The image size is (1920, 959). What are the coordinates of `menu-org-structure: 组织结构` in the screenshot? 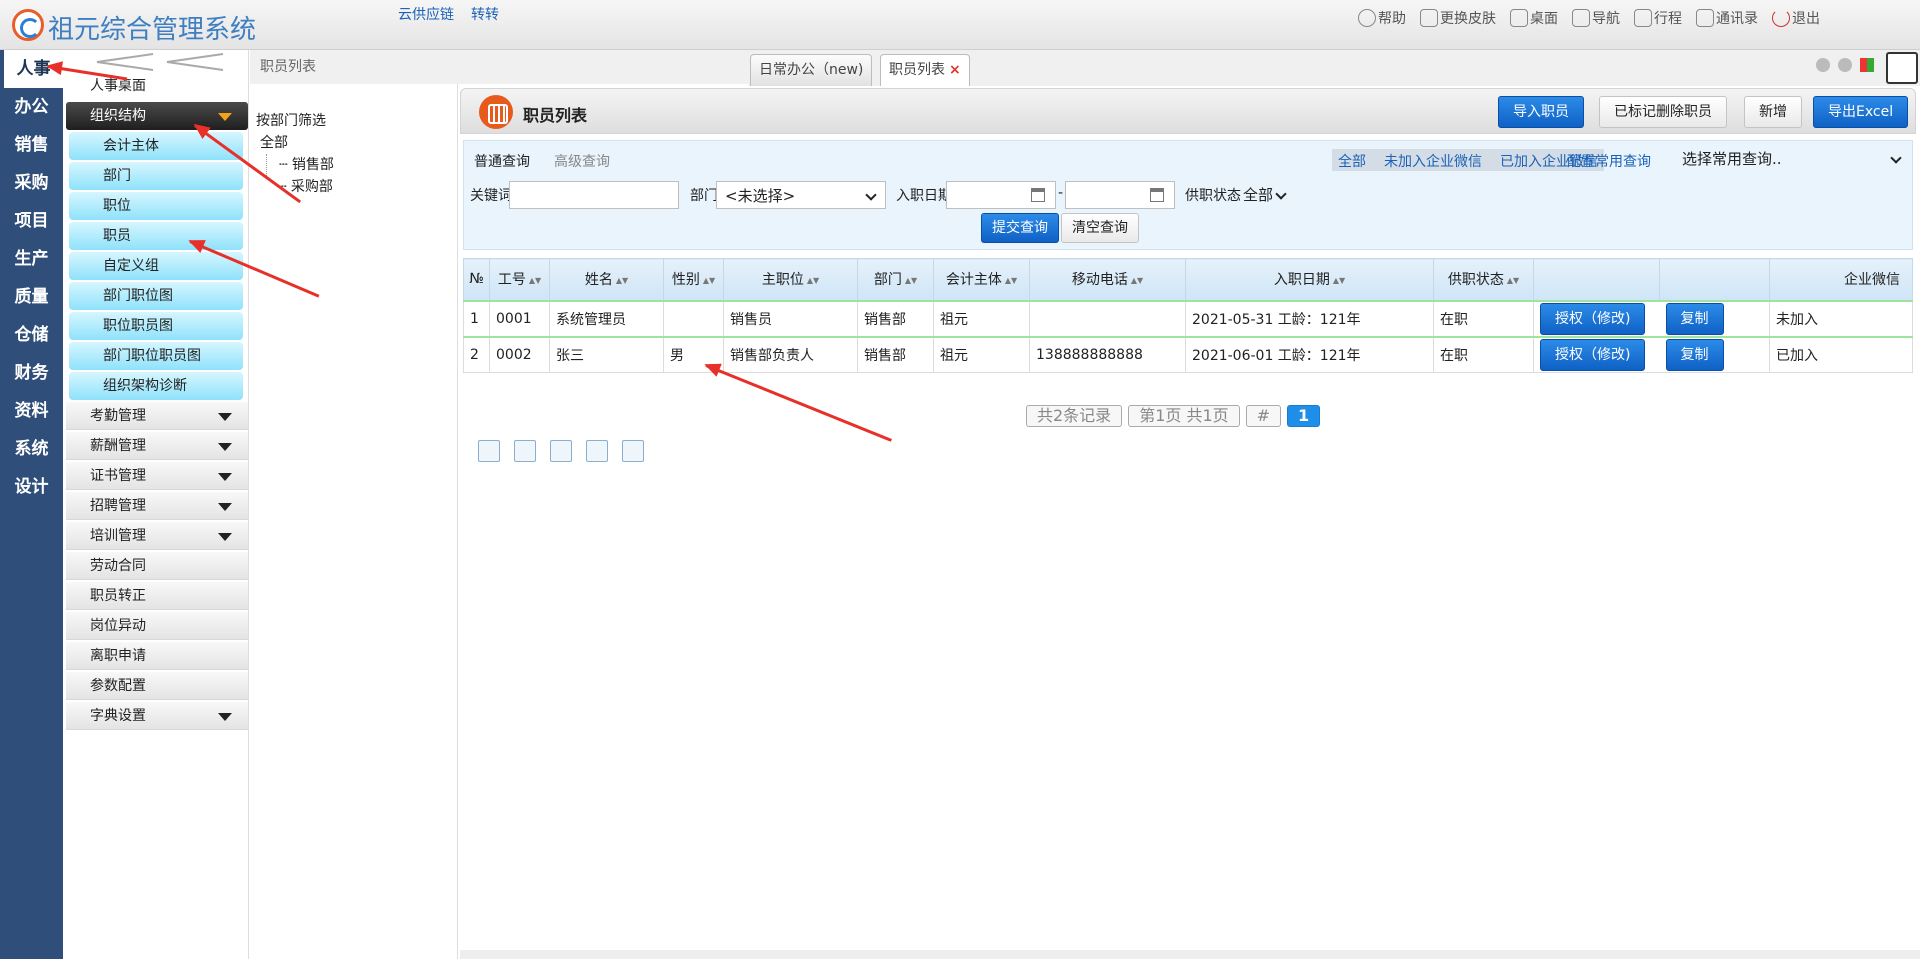 It's located at (157, 116).